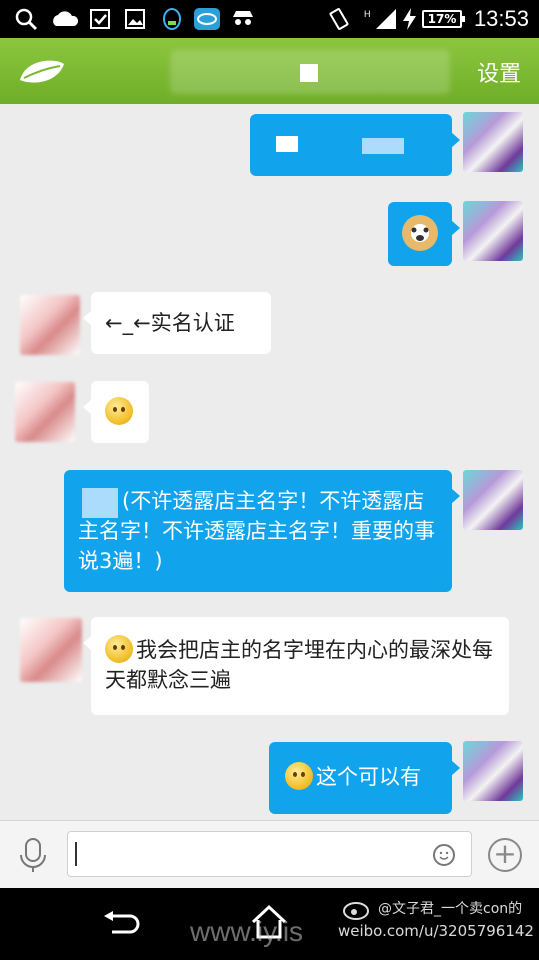  I want to click on checkbox-icon, so click(100, 19).